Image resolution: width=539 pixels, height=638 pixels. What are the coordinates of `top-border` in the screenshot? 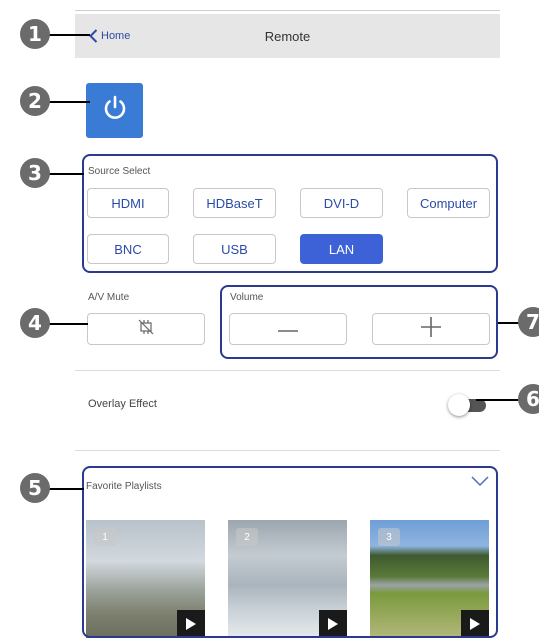 It's located at (287, 10).